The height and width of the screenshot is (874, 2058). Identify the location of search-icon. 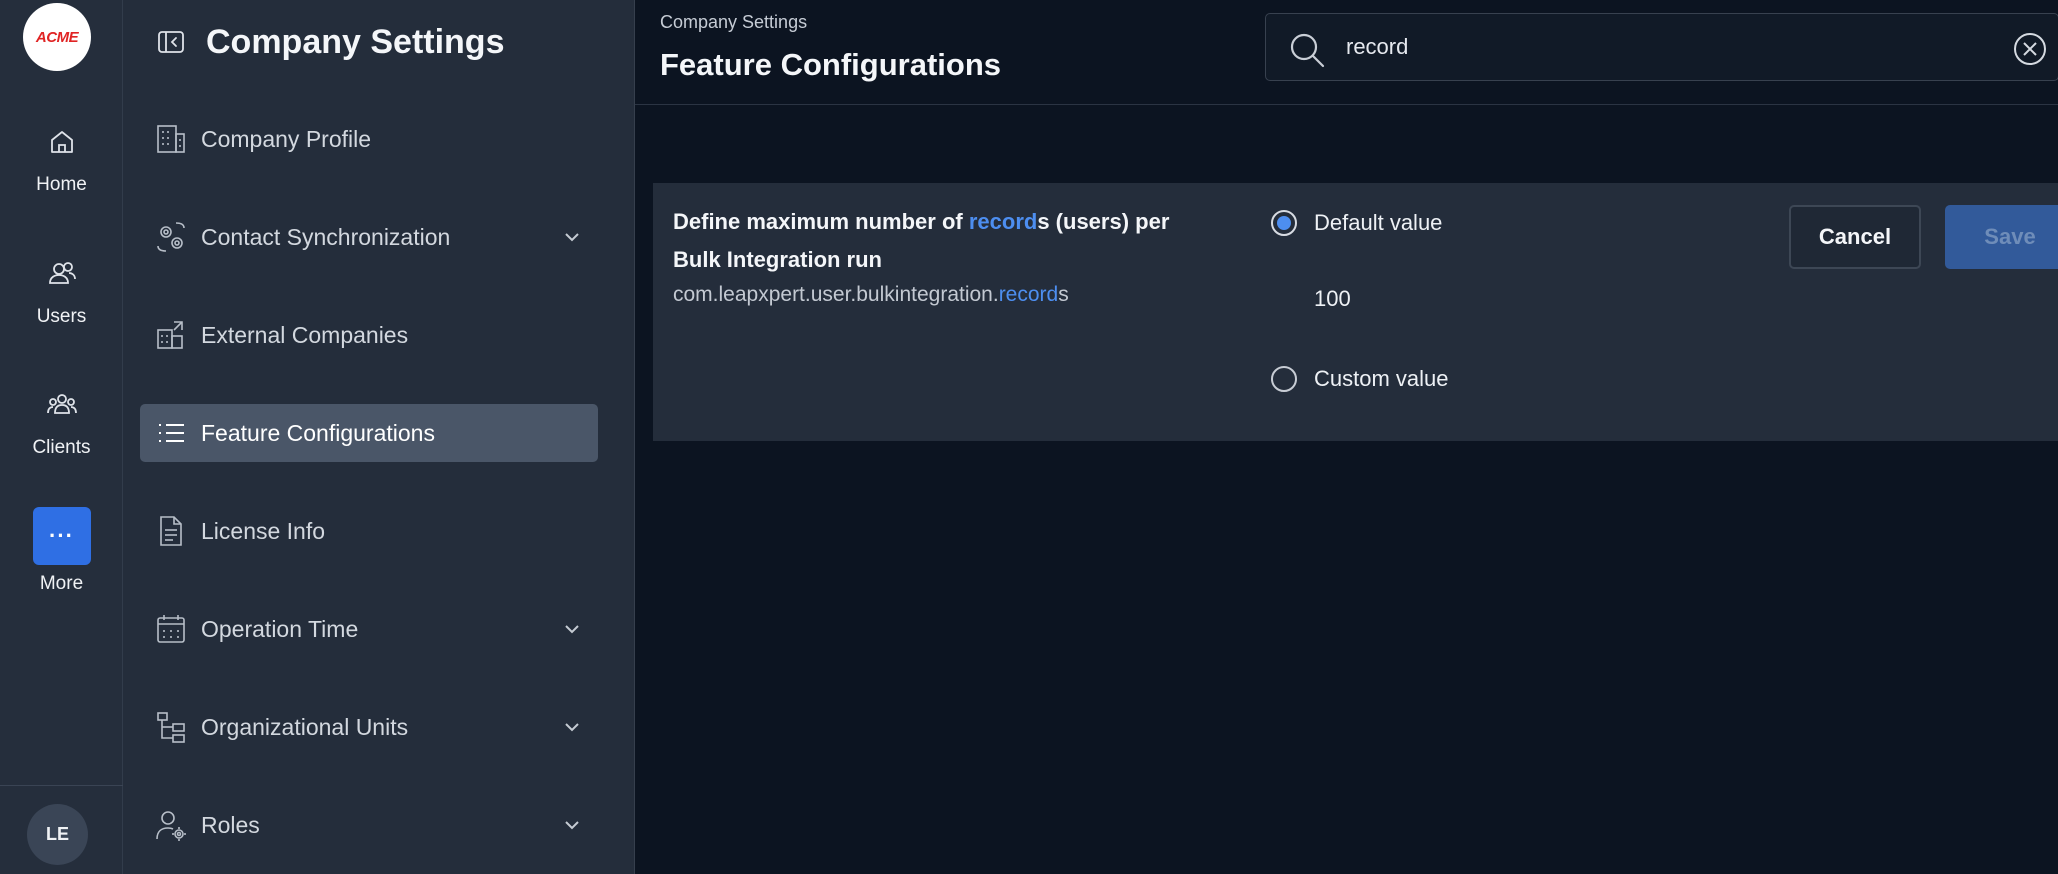
(1307, 50).